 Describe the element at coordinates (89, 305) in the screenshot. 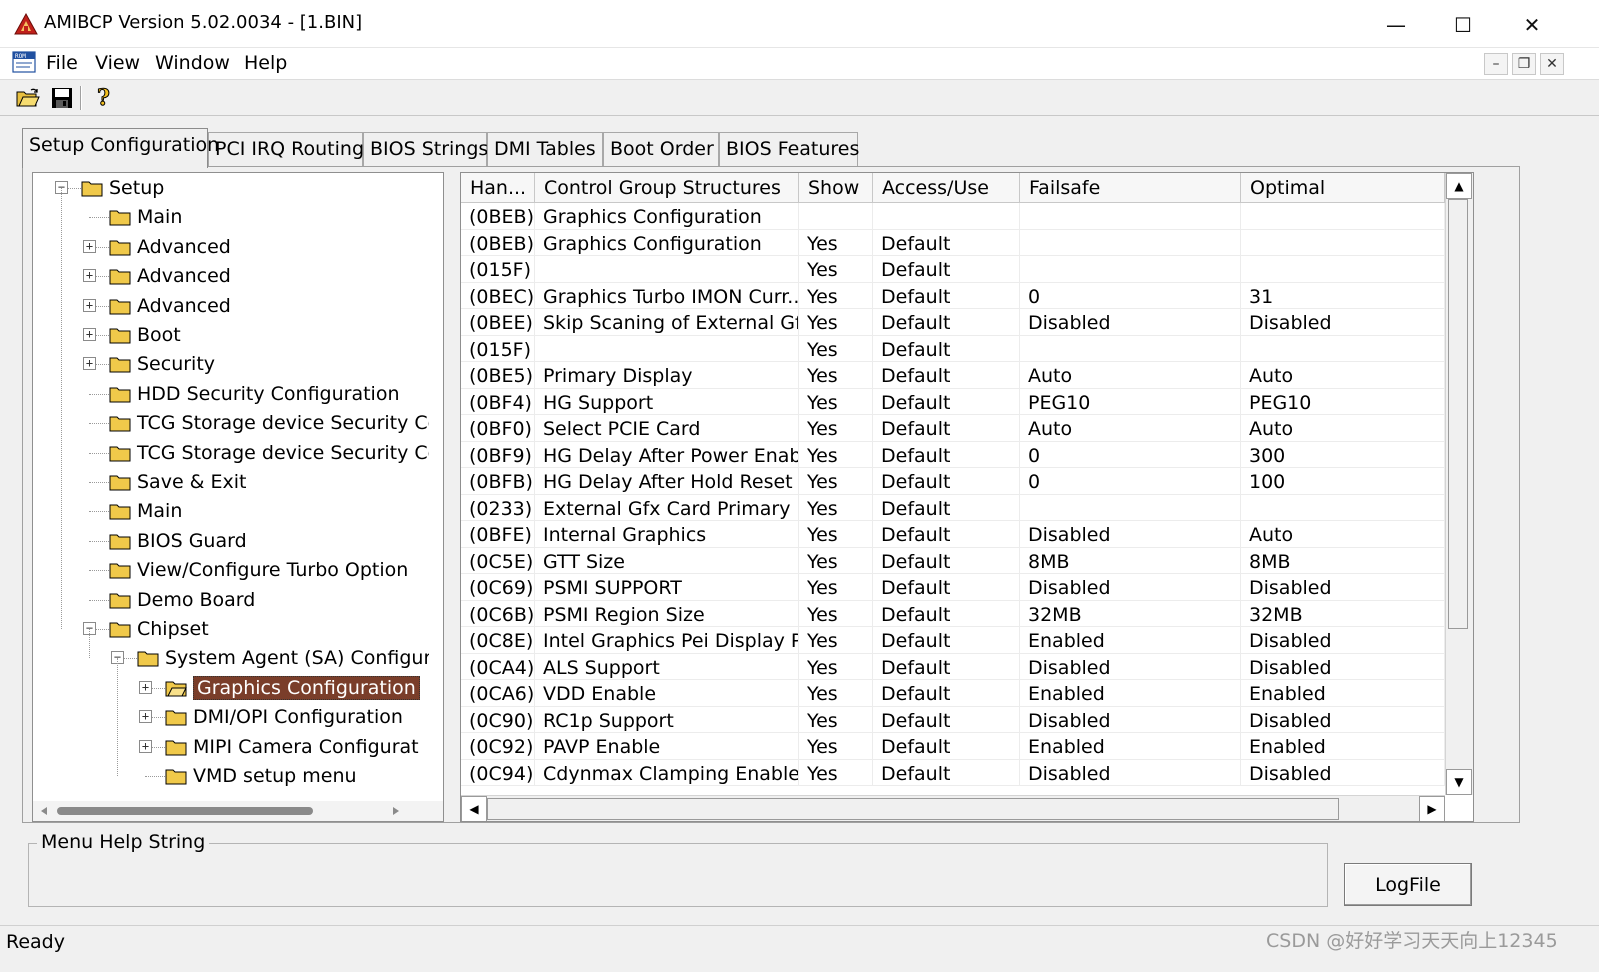

I see `expand-node-icon: +` at that location.